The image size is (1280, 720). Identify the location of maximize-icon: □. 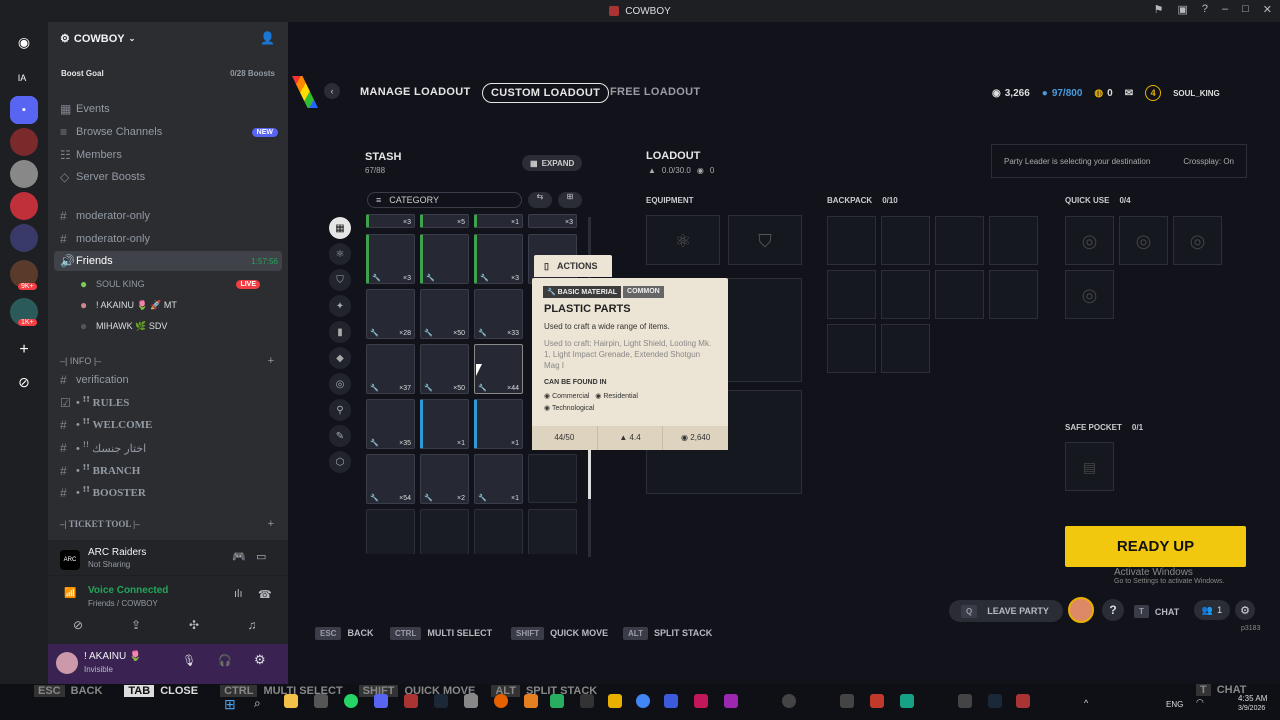
(1245, 9).